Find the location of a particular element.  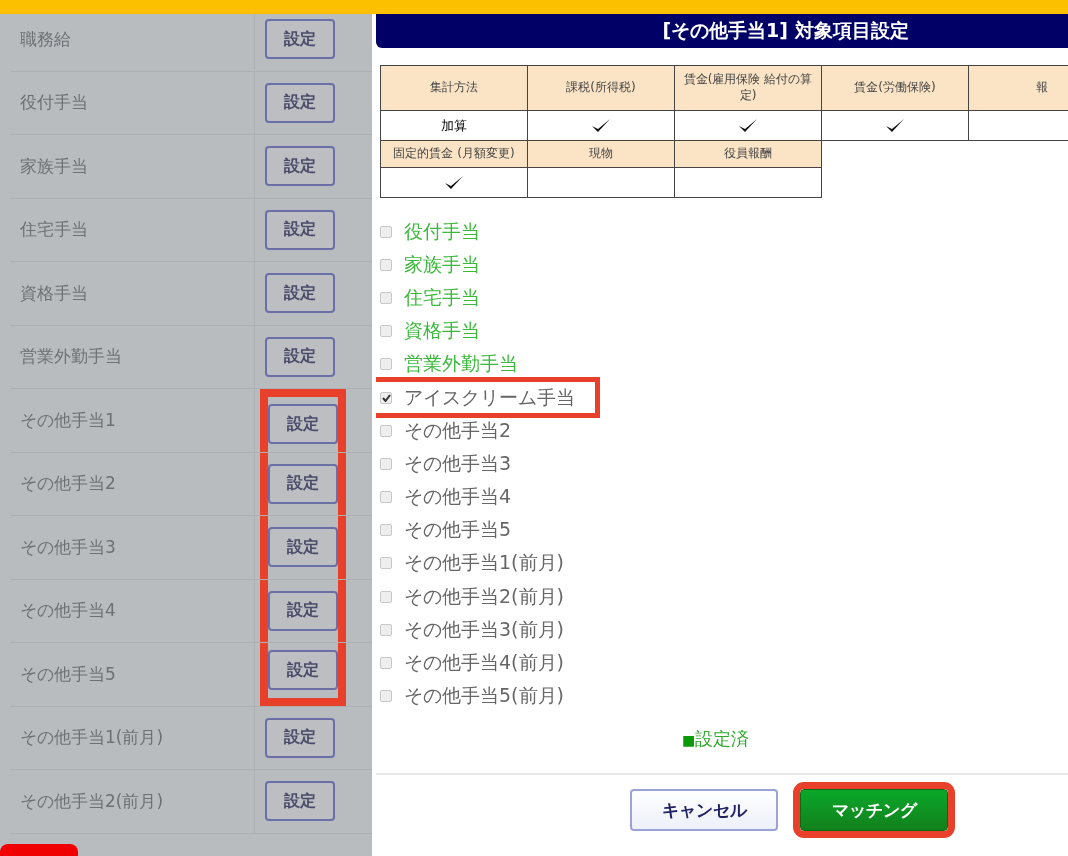

item-label: 役付手当 is located at coordinates (442, 231).